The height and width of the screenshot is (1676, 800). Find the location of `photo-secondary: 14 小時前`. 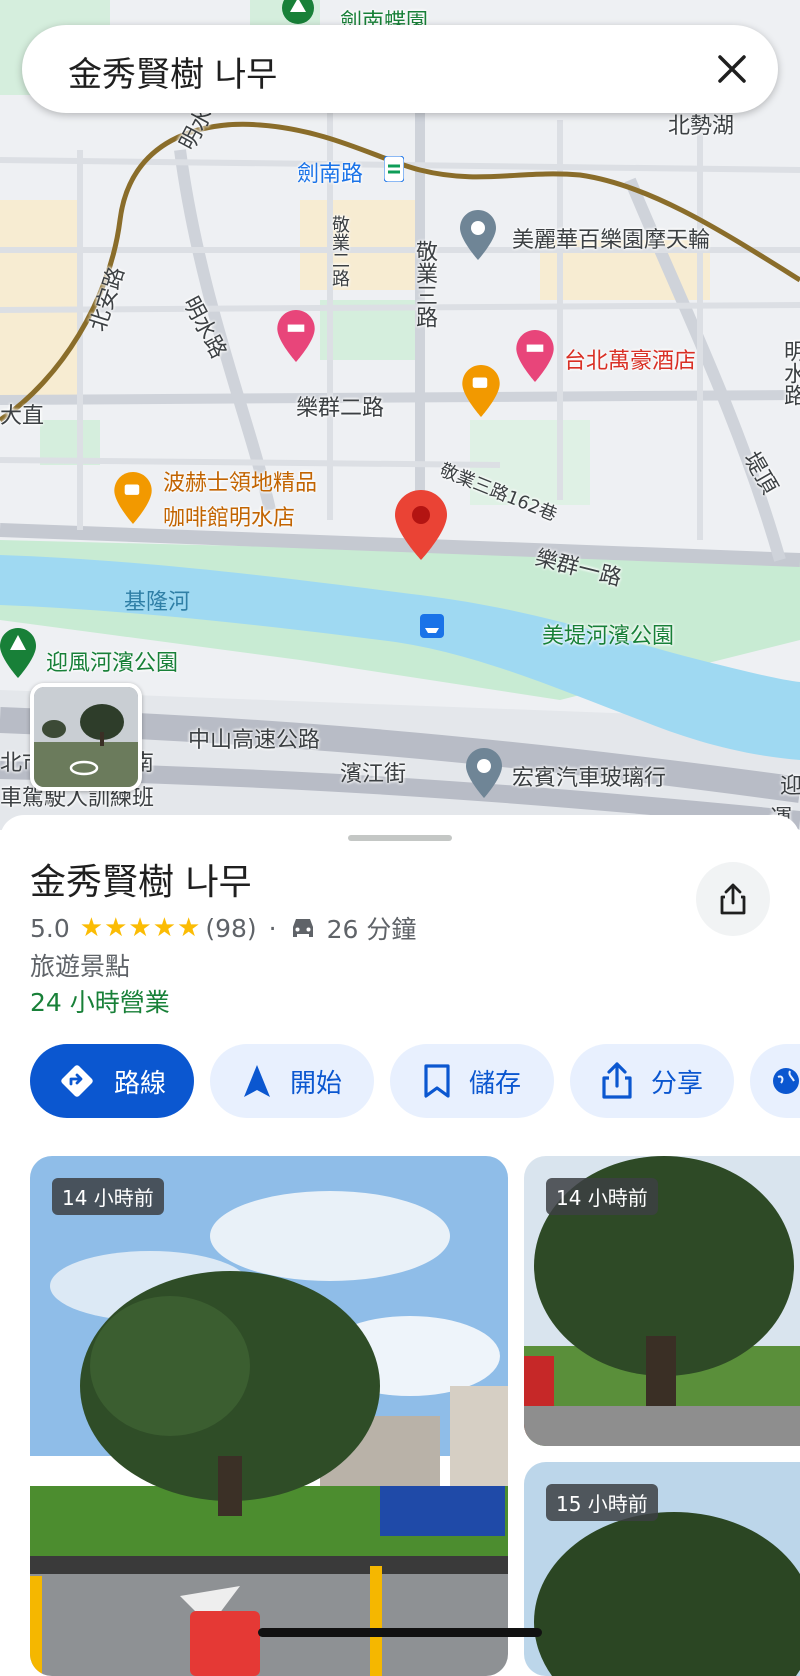

photo-secondary: 14 小時前 is located at coordinates (662, 1301).